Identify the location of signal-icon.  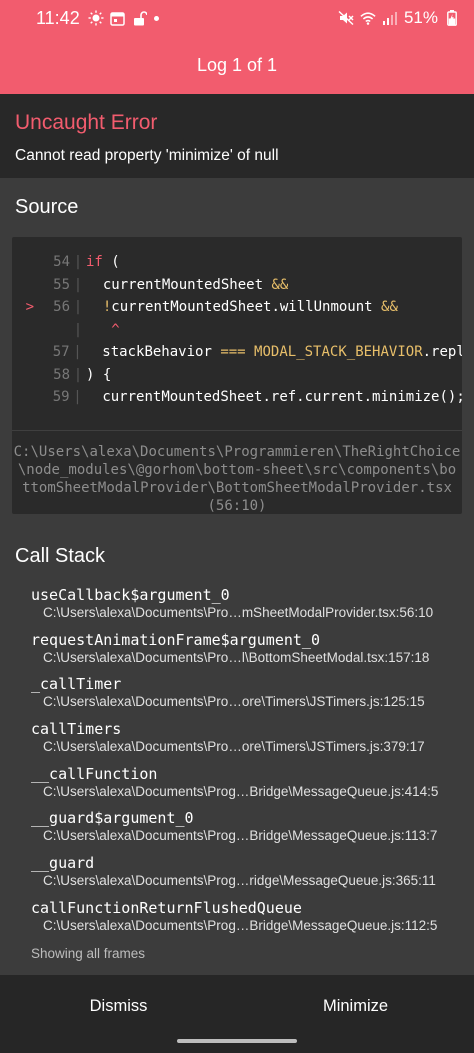
(390, 18).